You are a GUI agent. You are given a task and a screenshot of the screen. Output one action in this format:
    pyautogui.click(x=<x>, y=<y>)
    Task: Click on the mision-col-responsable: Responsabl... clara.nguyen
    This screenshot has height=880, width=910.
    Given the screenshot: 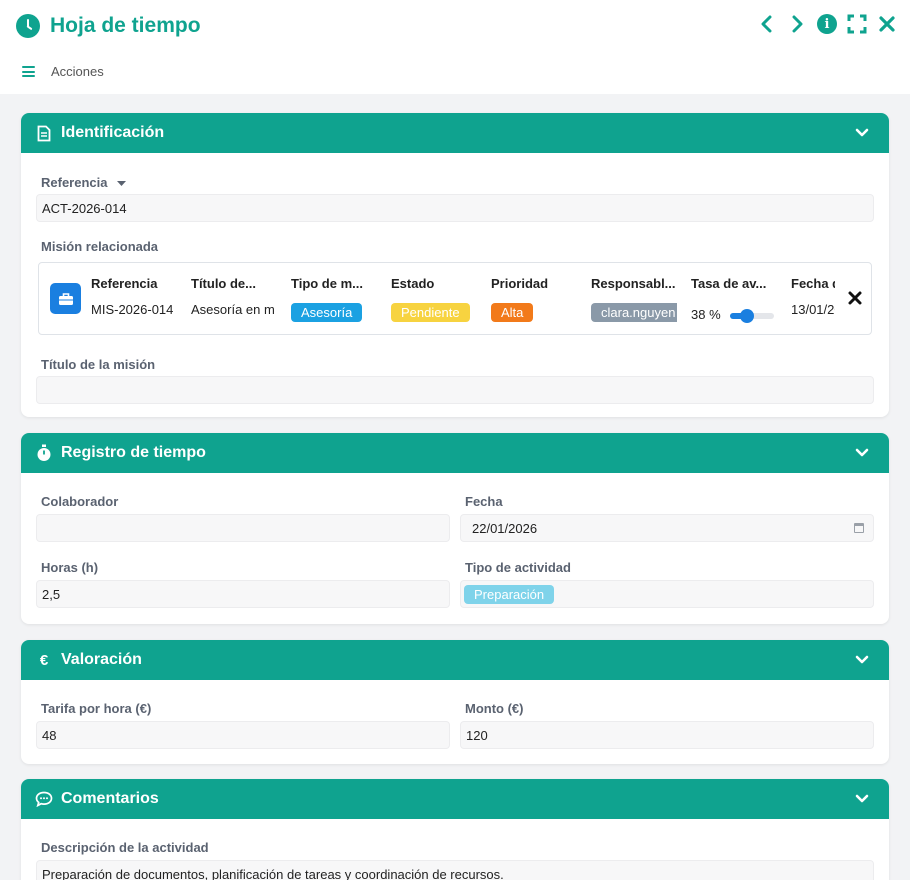 What is the action you would take?
    pyautogui.click(x=634, y=298)
    